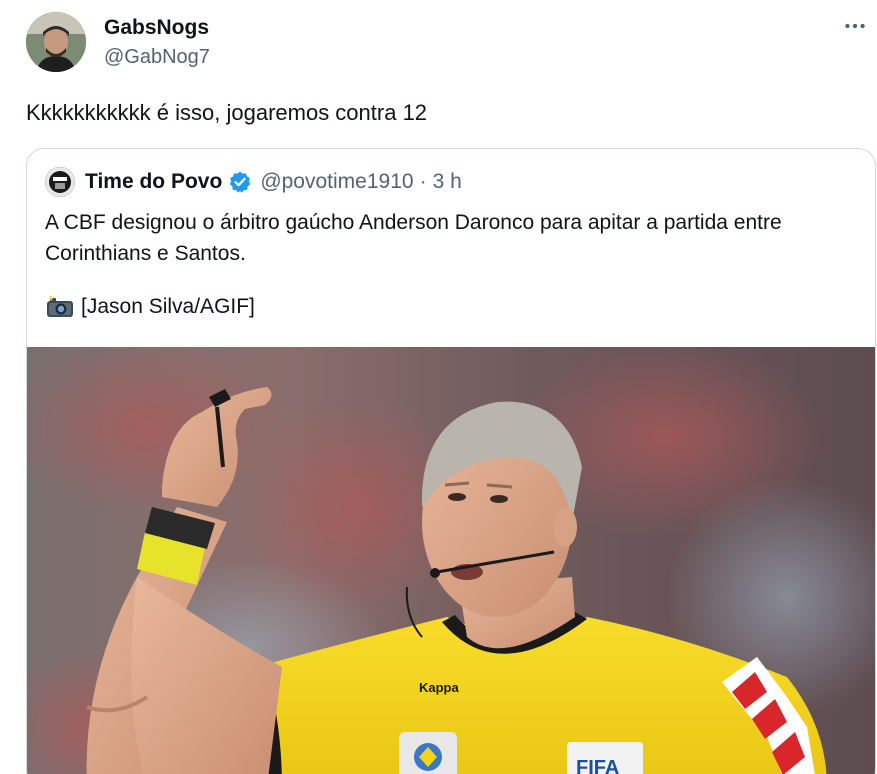  Describe the element at coordinates (253, 182) in the screenshot. I see `quoted-tweet-header: Time do Povo @povotime1910 · 3 h` at that location.